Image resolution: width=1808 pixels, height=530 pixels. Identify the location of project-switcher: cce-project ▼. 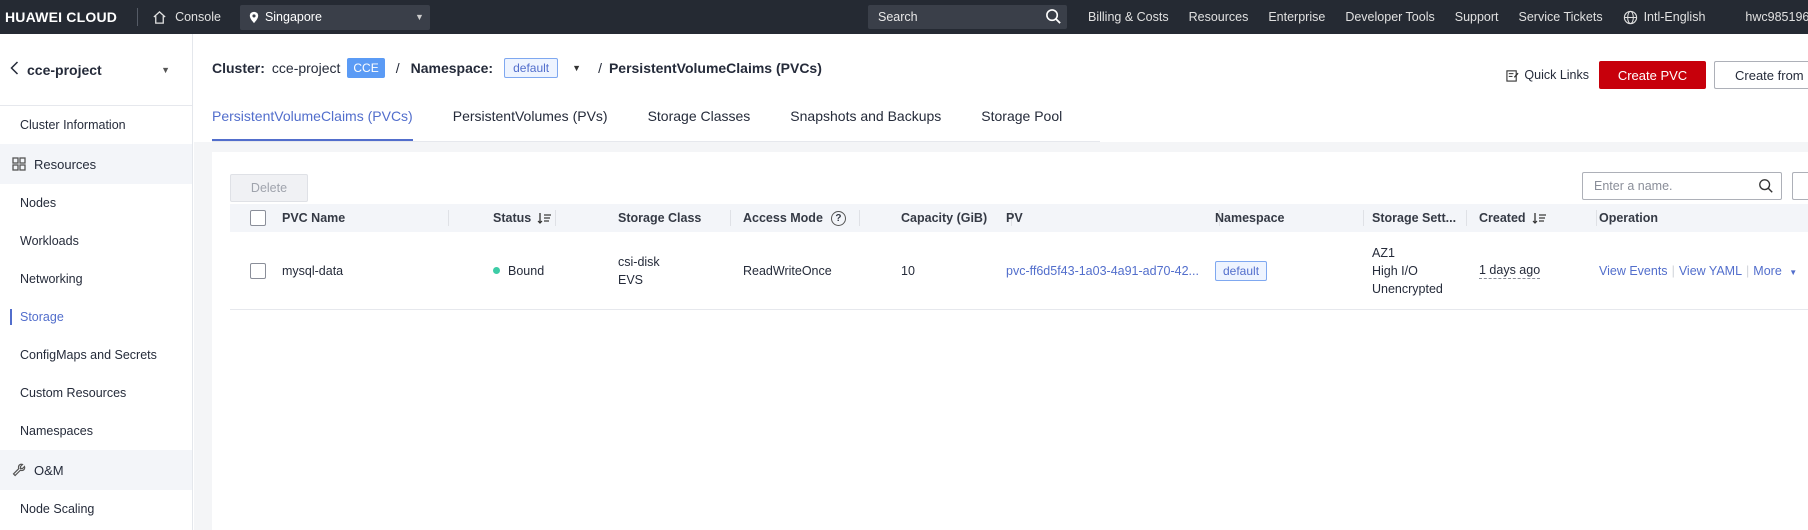
(96, 70).